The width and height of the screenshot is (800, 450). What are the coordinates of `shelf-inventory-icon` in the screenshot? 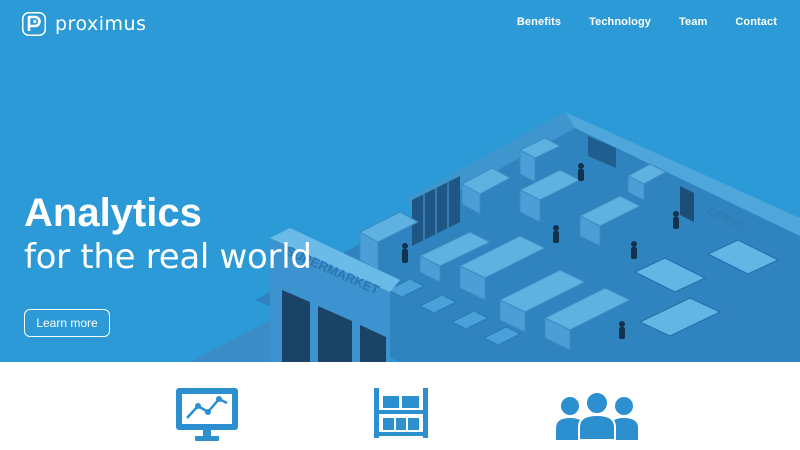 It's located at (401, 413).